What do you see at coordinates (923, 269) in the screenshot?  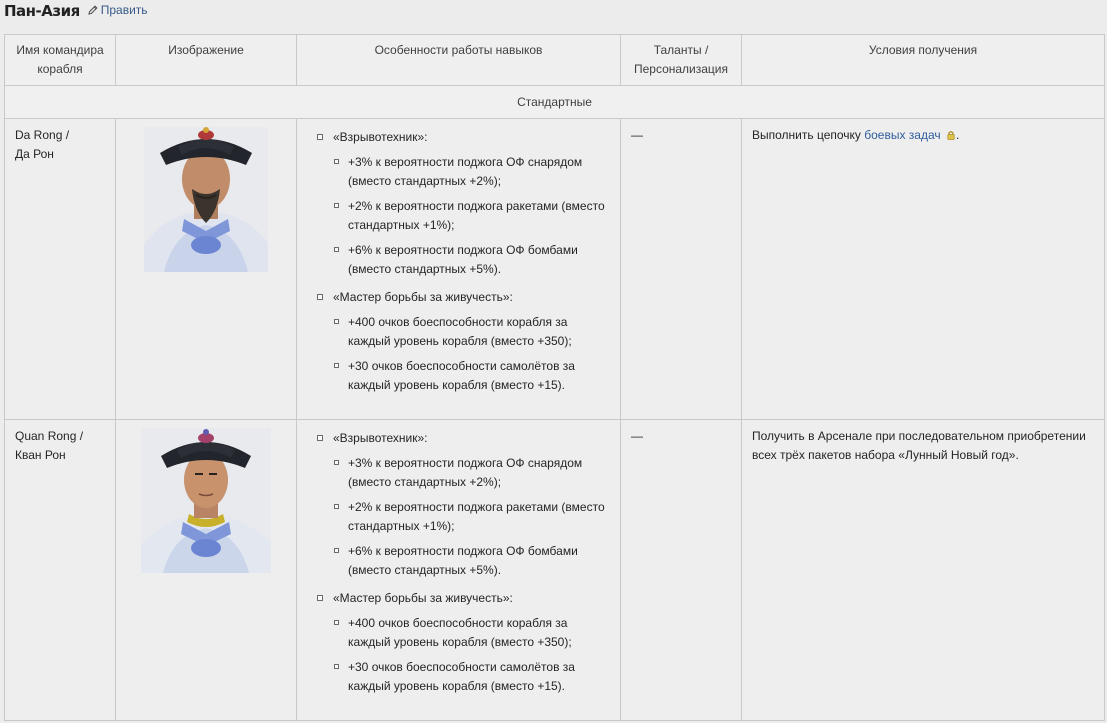 I see `conditions-cell: Выполнить цепочку боевых задач .` at bounding box center [923, 269].